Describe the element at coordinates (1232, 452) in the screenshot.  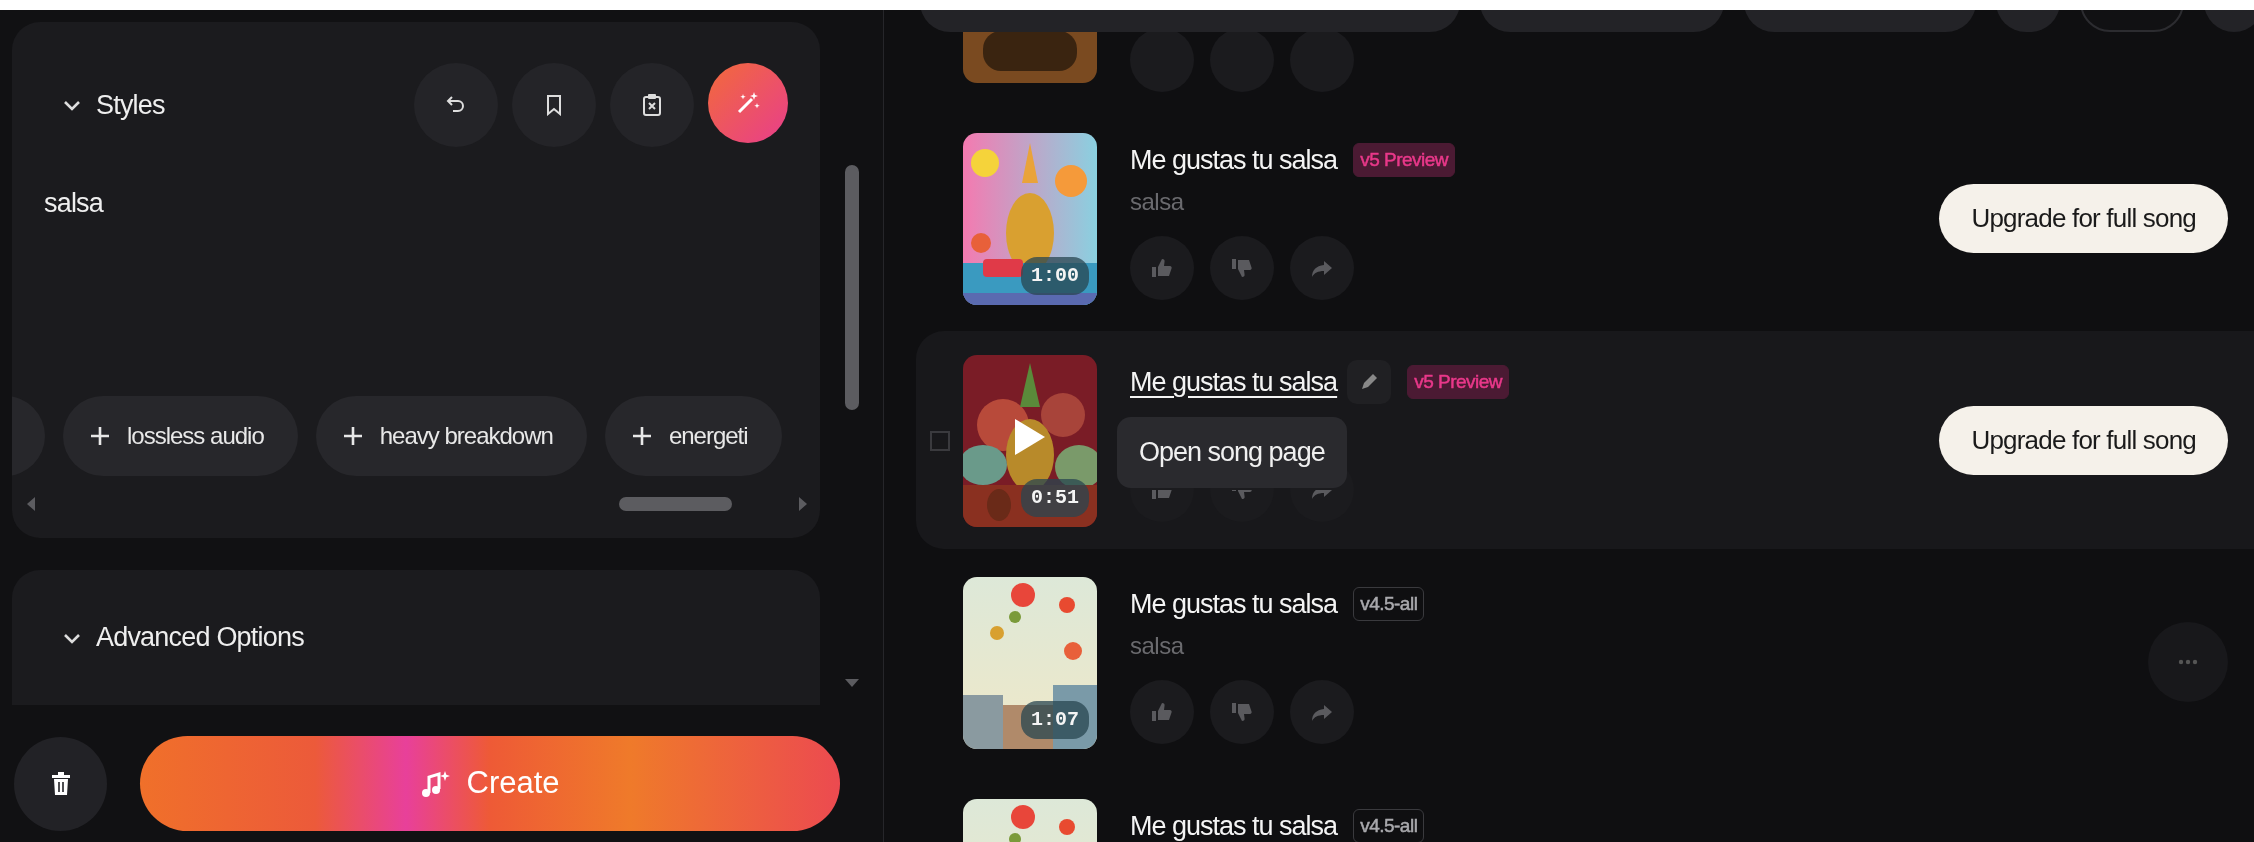
I see `tooltip: Open song page` at that location.